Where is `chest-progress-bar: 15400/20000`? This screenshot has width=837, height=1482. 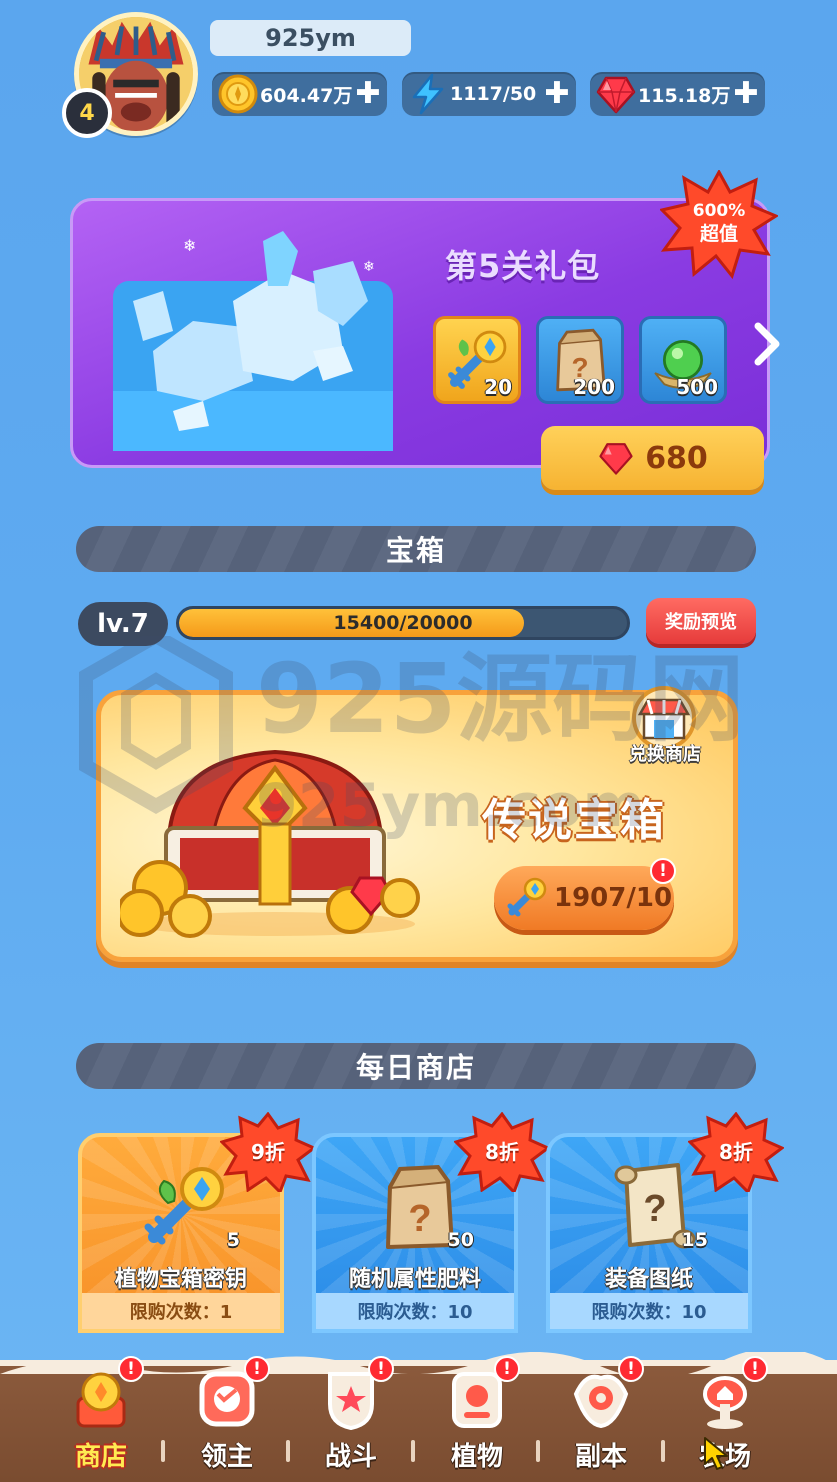 chest-progress-bar: 15400/20000 is located at coordinates (403, 623).